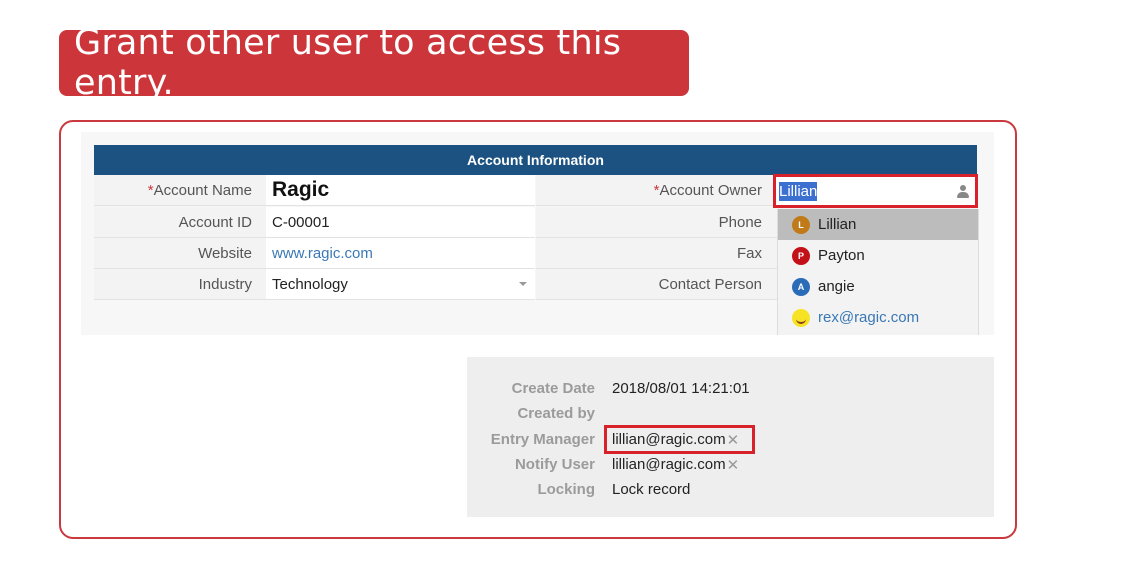  I want to click on field-label: * Account Owner, so click(656, 190).